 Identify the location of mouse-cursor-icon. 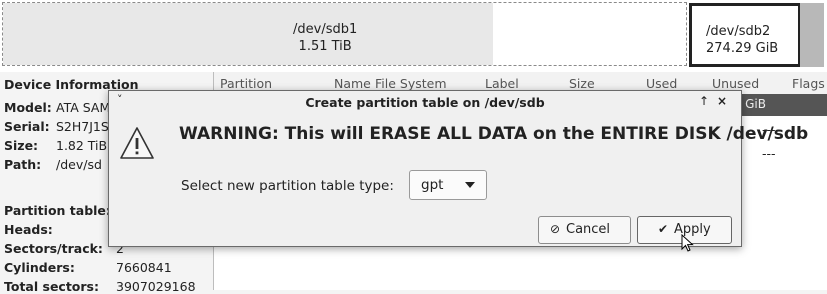
(687, 243).